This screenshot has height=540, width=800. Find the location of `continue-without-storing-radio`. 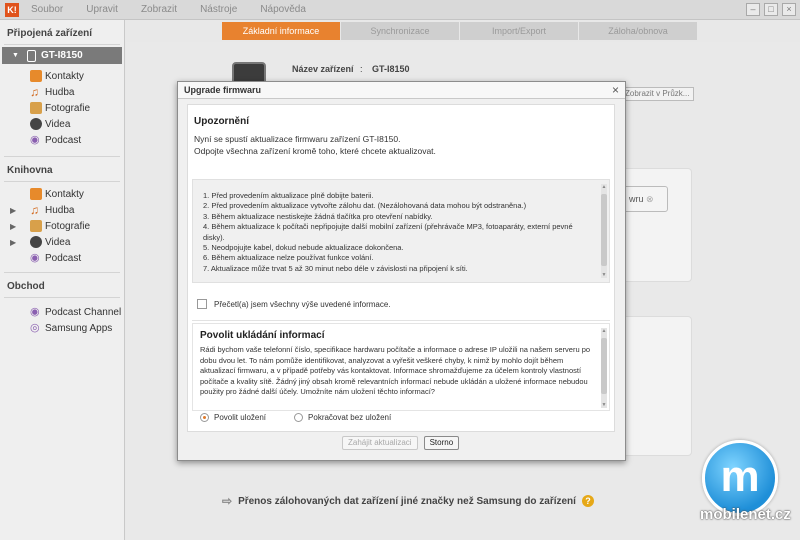

continue-without-storing-radio is located at coordinates (299, 417).